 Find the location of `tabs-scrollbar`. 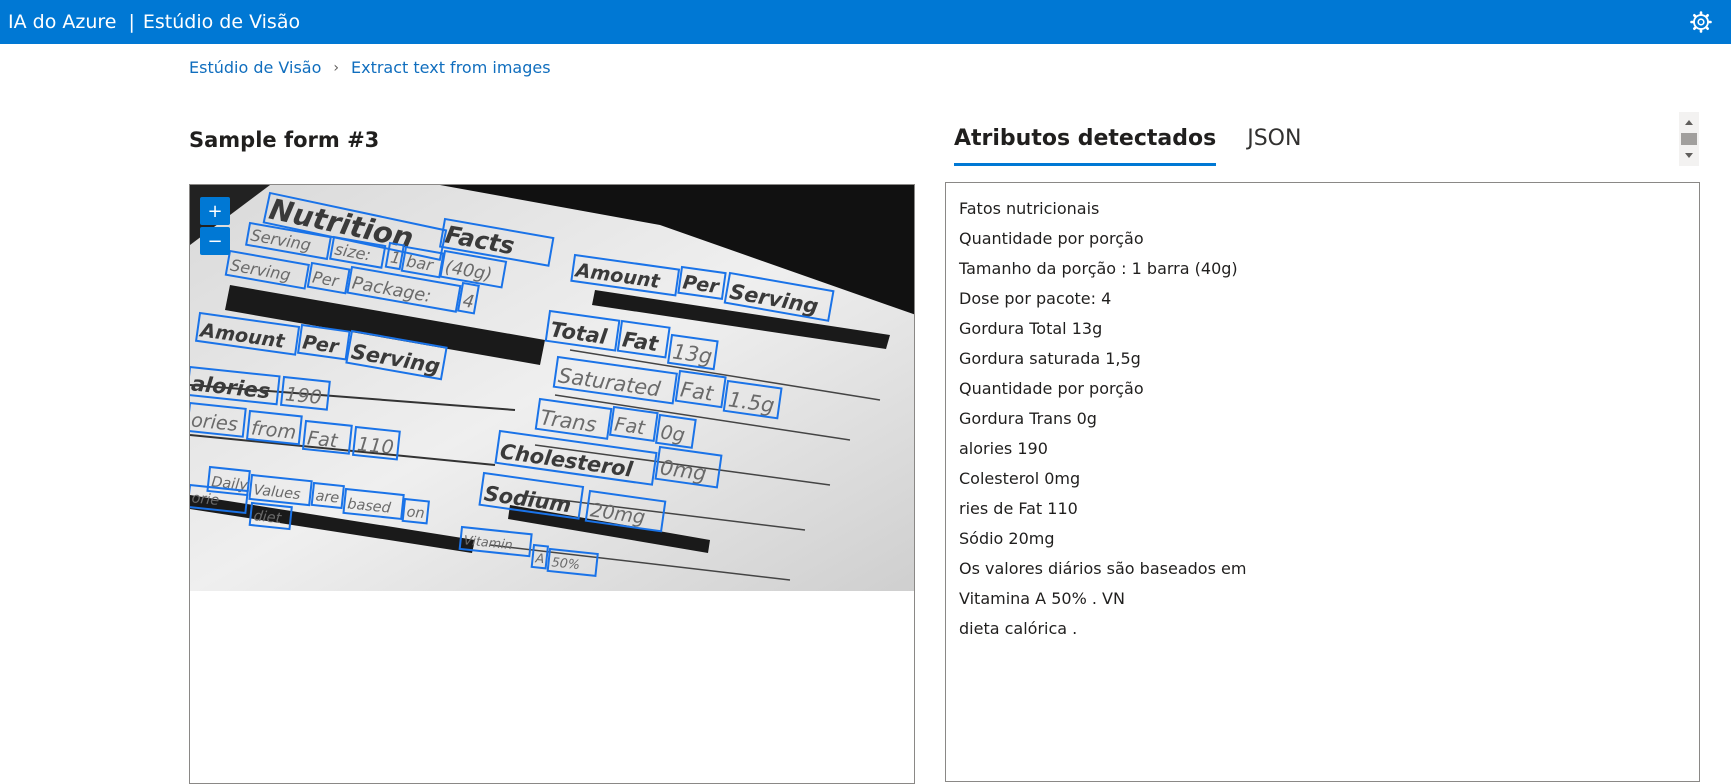

tabs-scrollbar is located at coordinates (1689, 139).